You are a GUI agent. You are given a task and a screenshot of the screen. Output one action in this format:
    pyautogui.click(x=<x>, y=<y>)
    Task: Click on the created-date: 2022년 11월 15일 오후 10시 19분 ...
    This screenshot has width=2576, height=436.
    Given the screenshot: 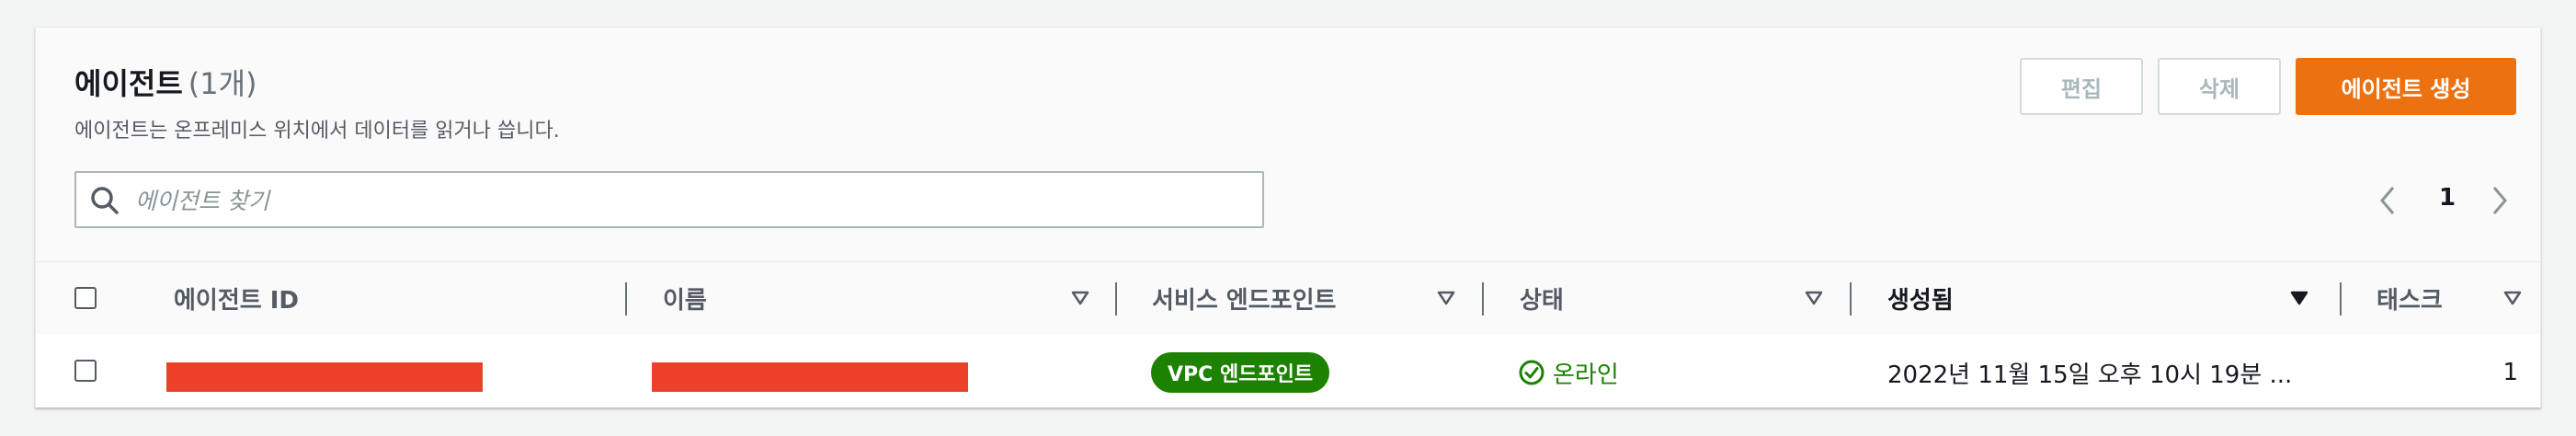 What is the action you would take?
    pyautogui.click(x=2090, y=375)
    